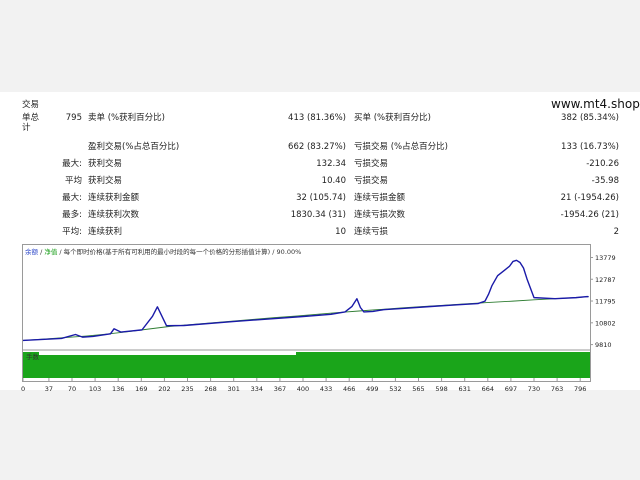  Describe the element at coordinates (605, 302) in the screenshot. I see `y-tick-label: 11795` at that location.